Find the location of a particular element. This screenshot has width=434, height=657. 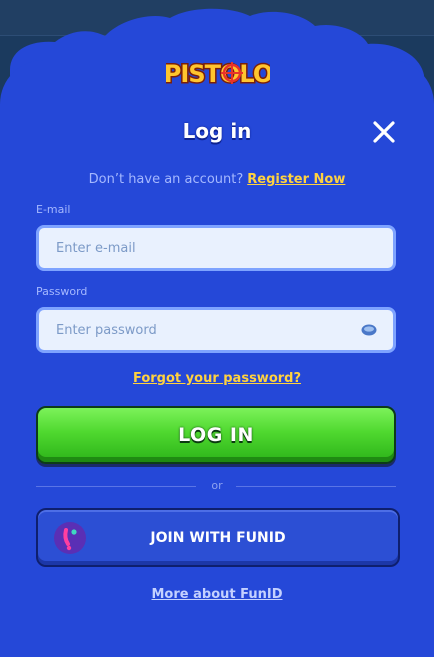

password-field: Enter password is located at coordinates (216, 330).